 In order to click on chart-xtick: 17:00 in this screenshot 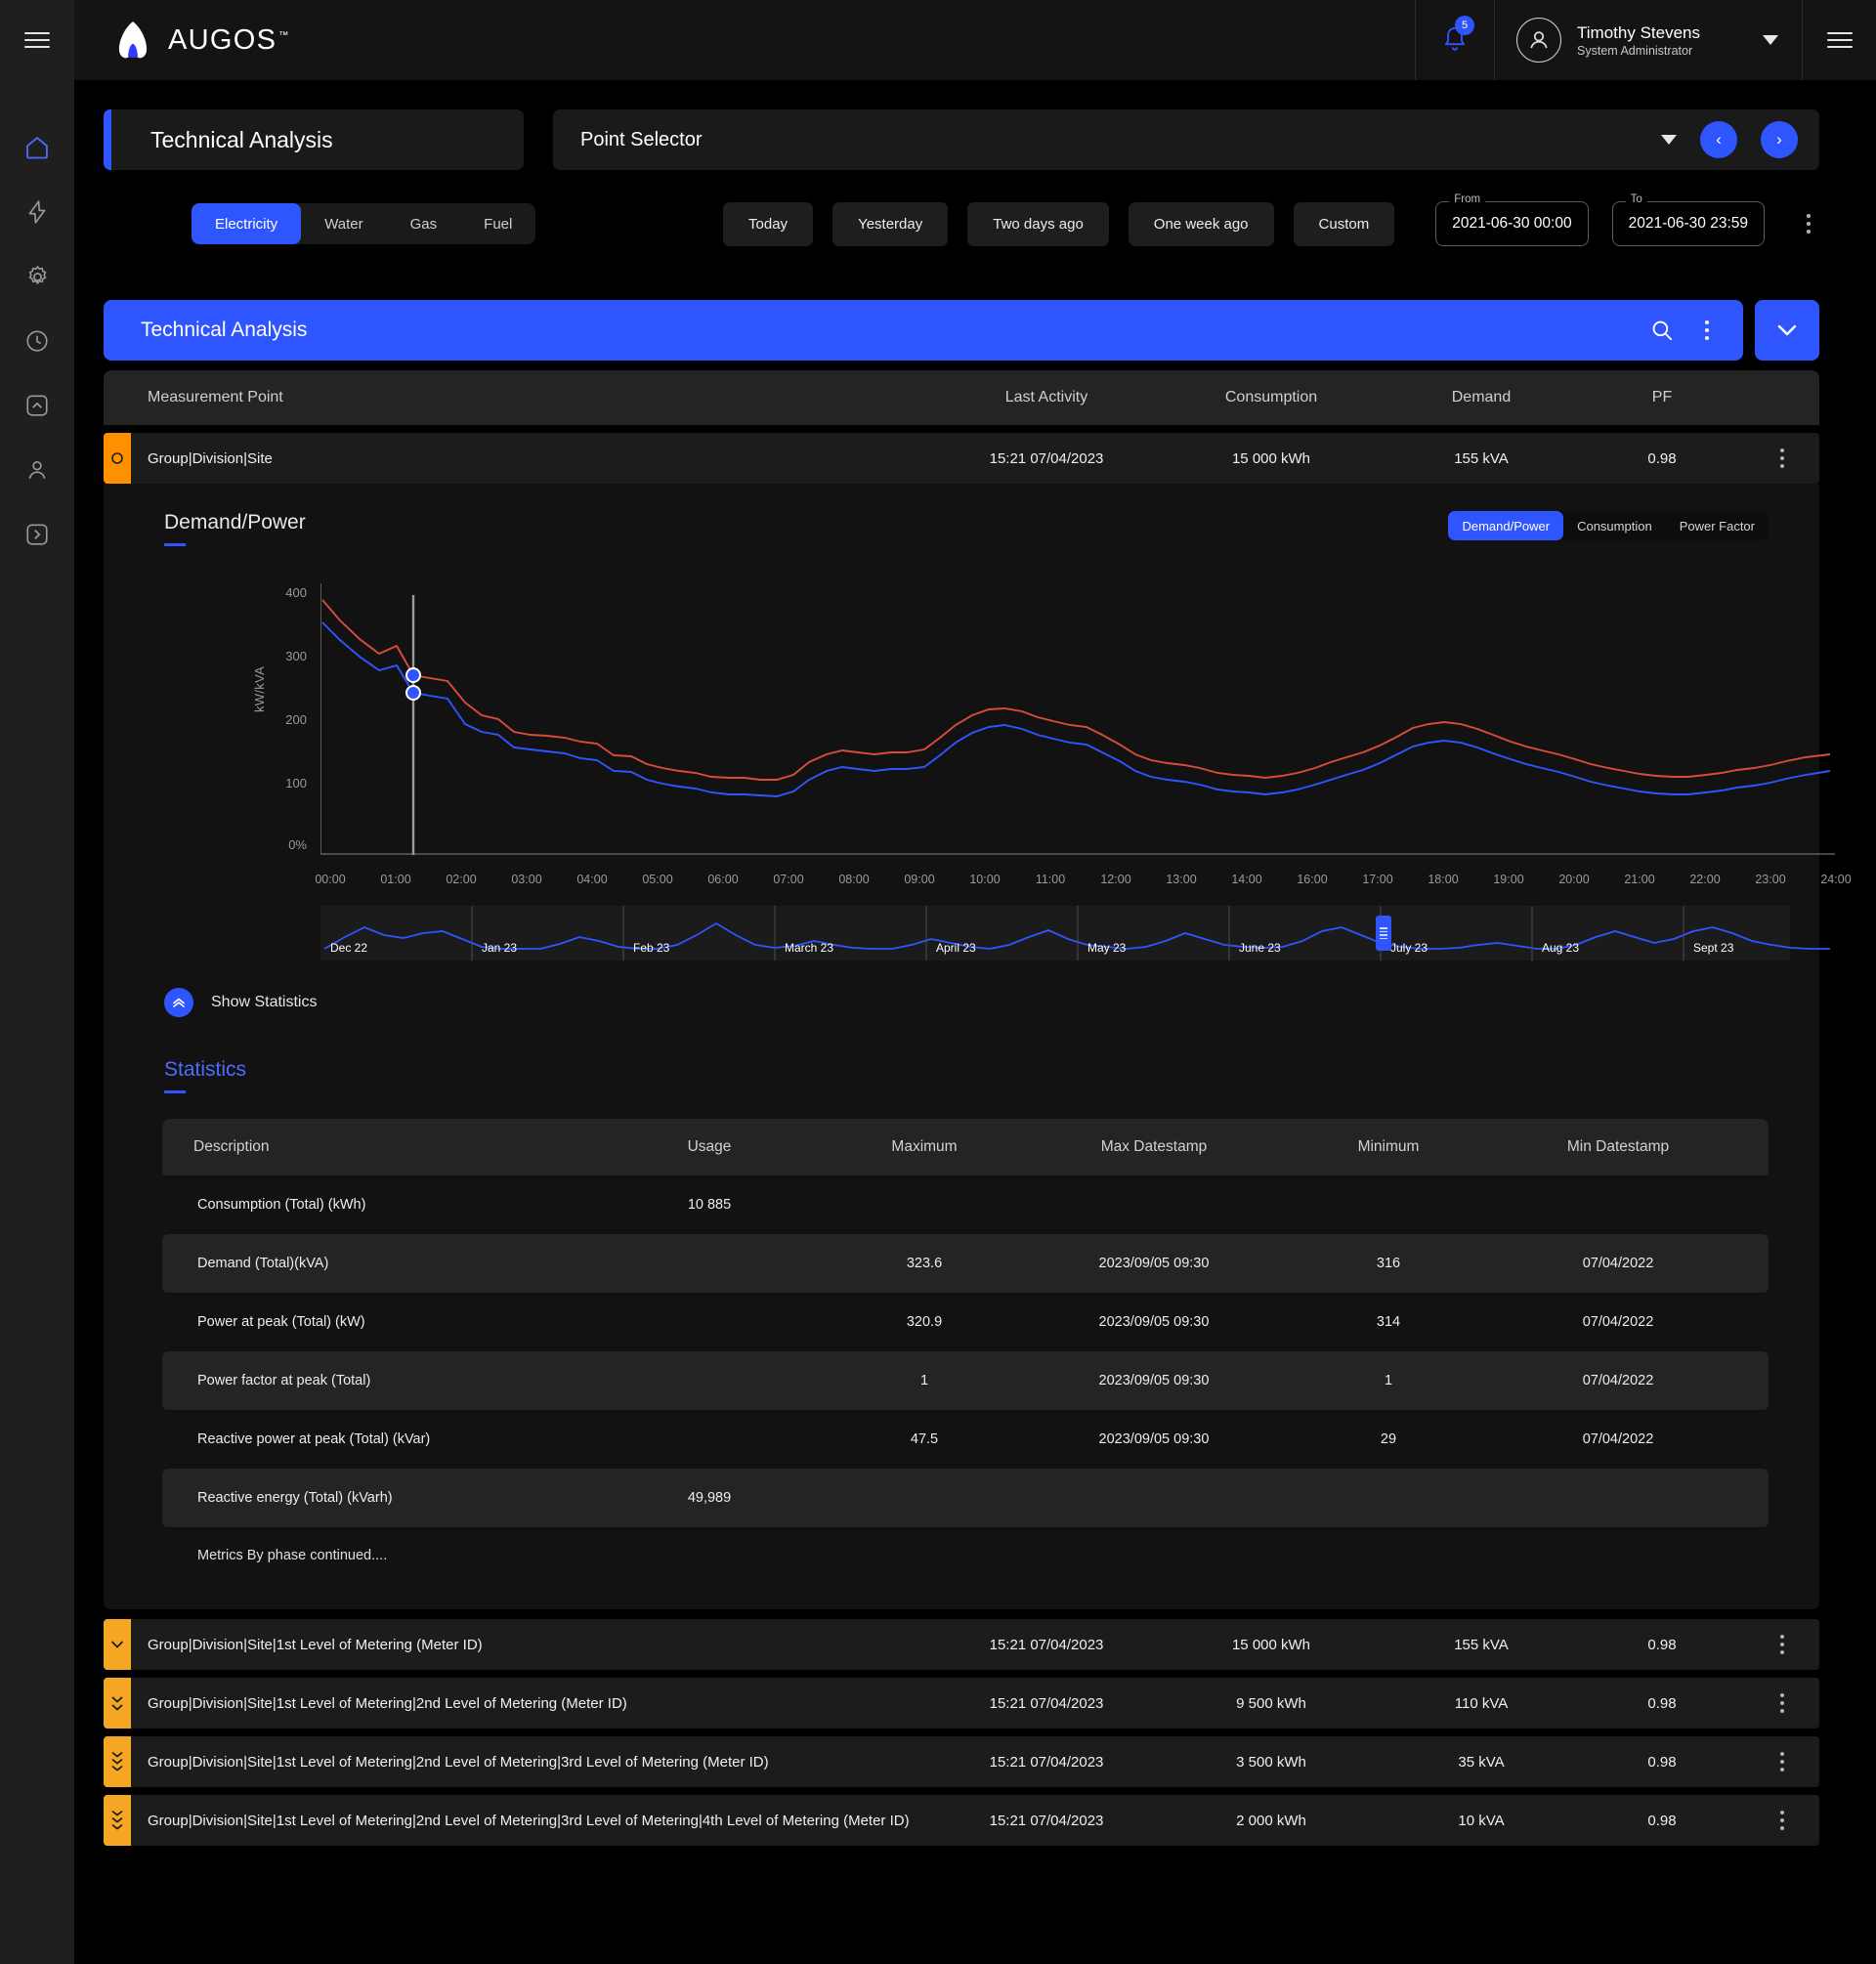, I will do `click(1377, 879)`.